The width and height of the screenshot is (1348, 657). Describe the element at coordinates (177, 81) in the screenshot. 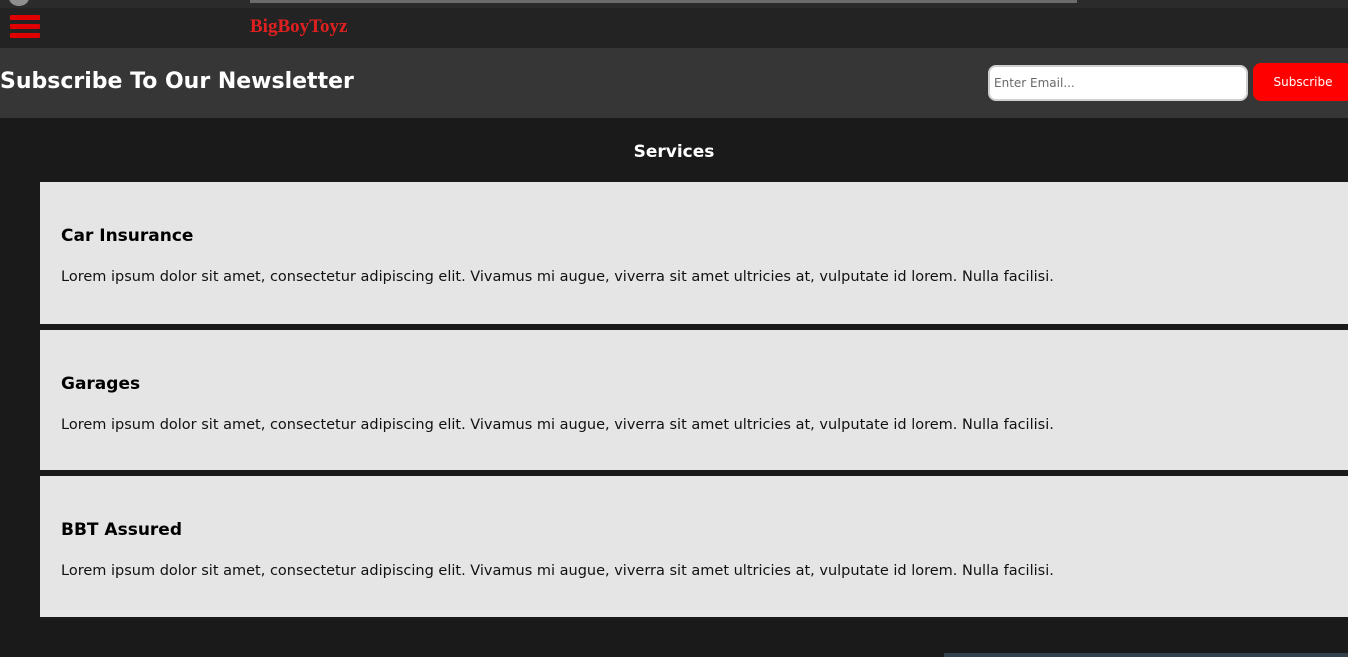

I see `newsletter-title: Subscribe To Our Newsletter` at that location.